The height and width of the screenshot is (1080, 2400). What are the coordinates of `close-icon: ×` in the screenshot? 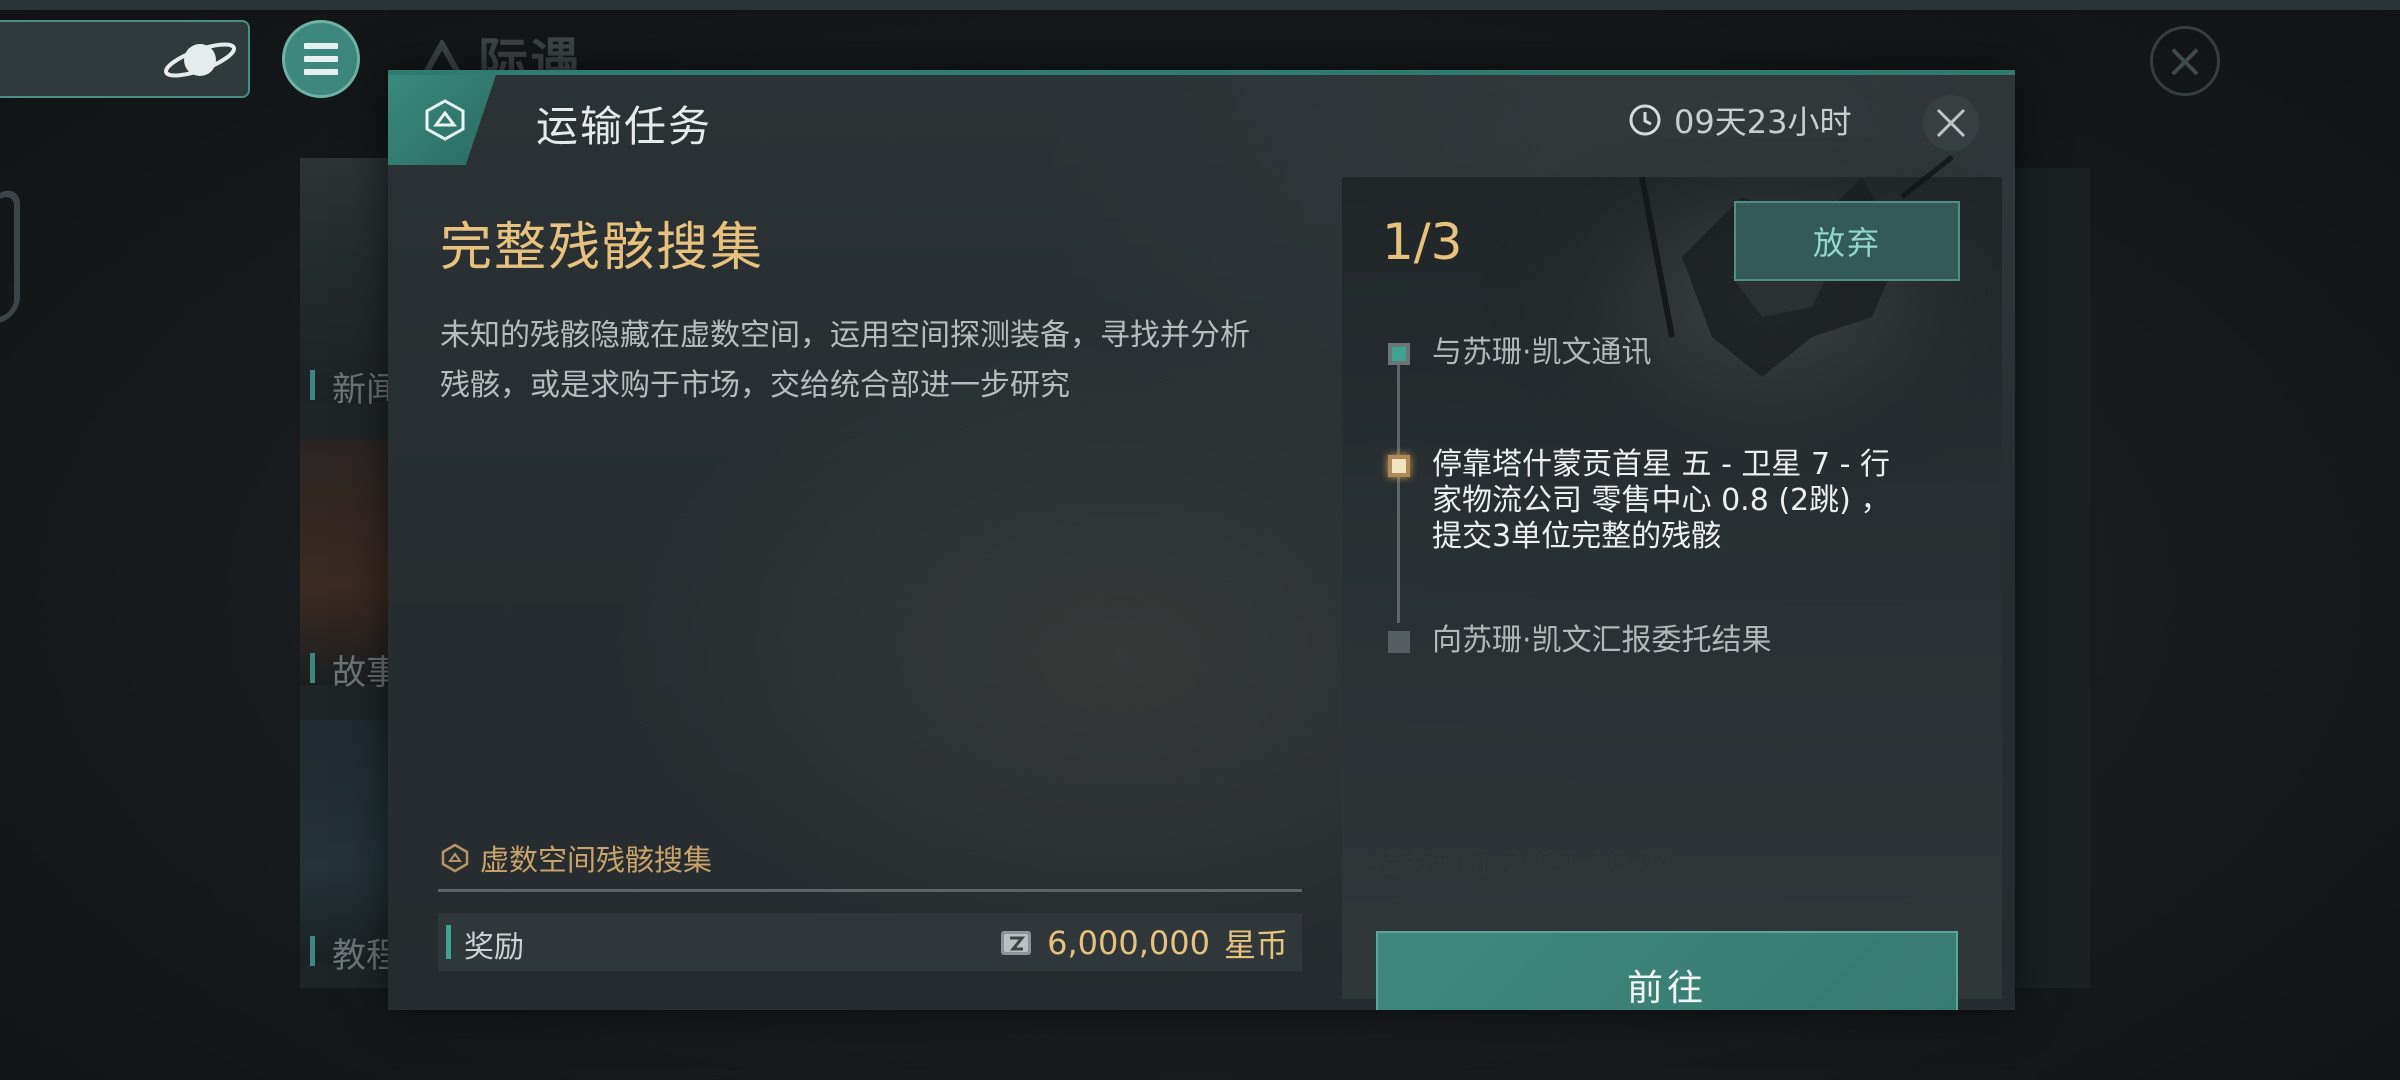 It's located at (2185, 61).